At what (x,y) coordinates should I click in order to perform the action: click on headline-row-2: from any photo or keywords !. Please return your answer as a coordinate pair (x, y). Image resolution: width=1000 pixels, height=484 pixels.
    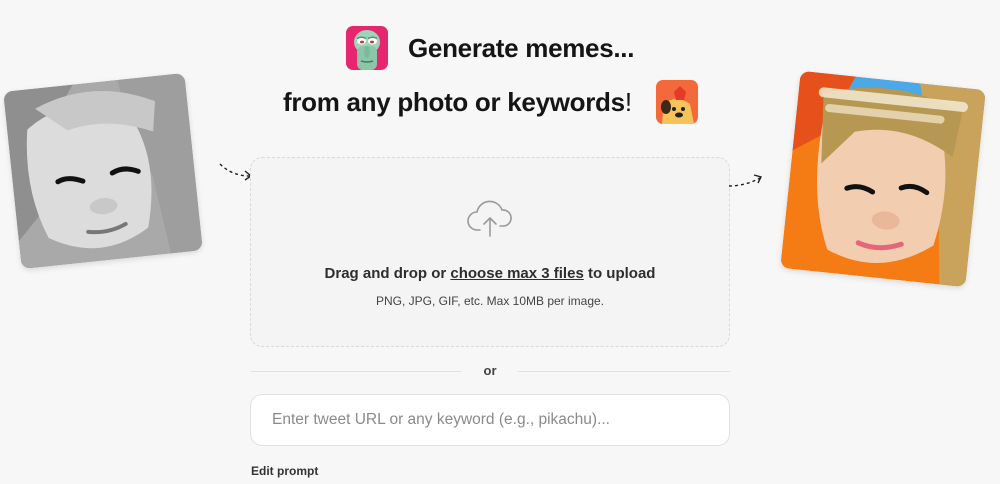
    Looking at the image, I should click on (491, 102).